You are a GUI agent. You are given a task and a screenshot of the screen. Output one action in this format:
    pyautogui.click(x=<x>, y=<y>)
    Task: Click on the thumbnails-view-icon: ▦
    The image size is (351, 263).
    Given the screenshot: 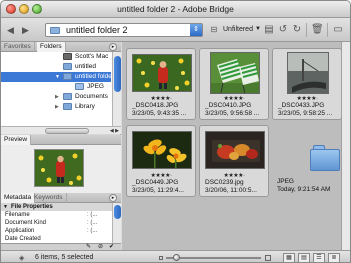 What is the action you would take?
    pyautogui.click(x=289, y=257)
    